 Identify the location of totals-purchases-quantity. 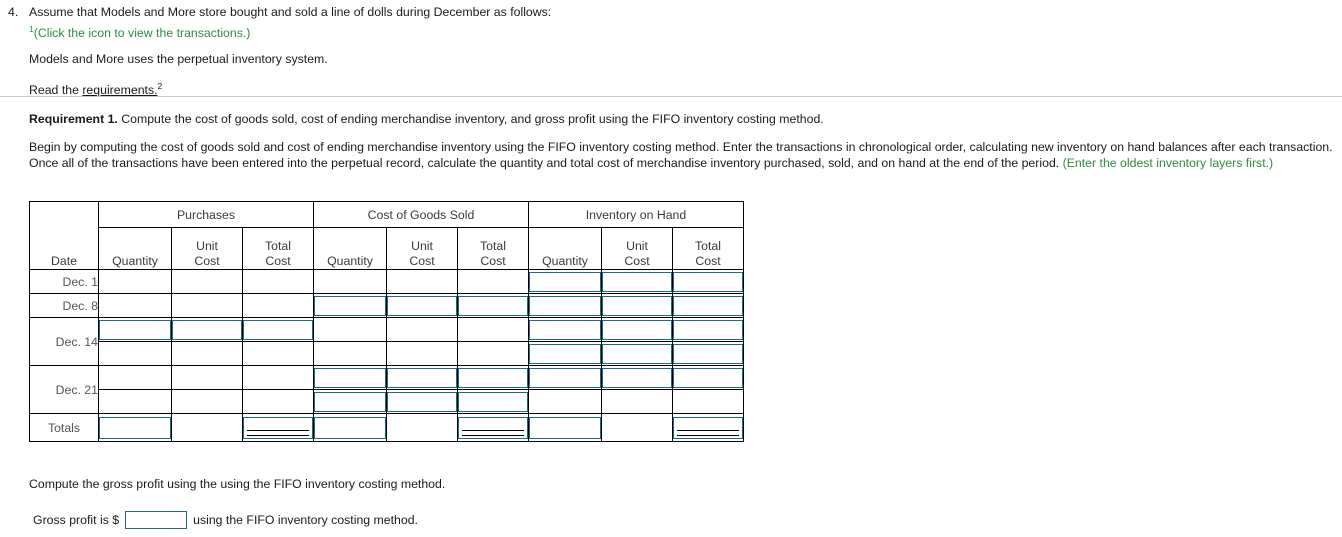
(135, 427).